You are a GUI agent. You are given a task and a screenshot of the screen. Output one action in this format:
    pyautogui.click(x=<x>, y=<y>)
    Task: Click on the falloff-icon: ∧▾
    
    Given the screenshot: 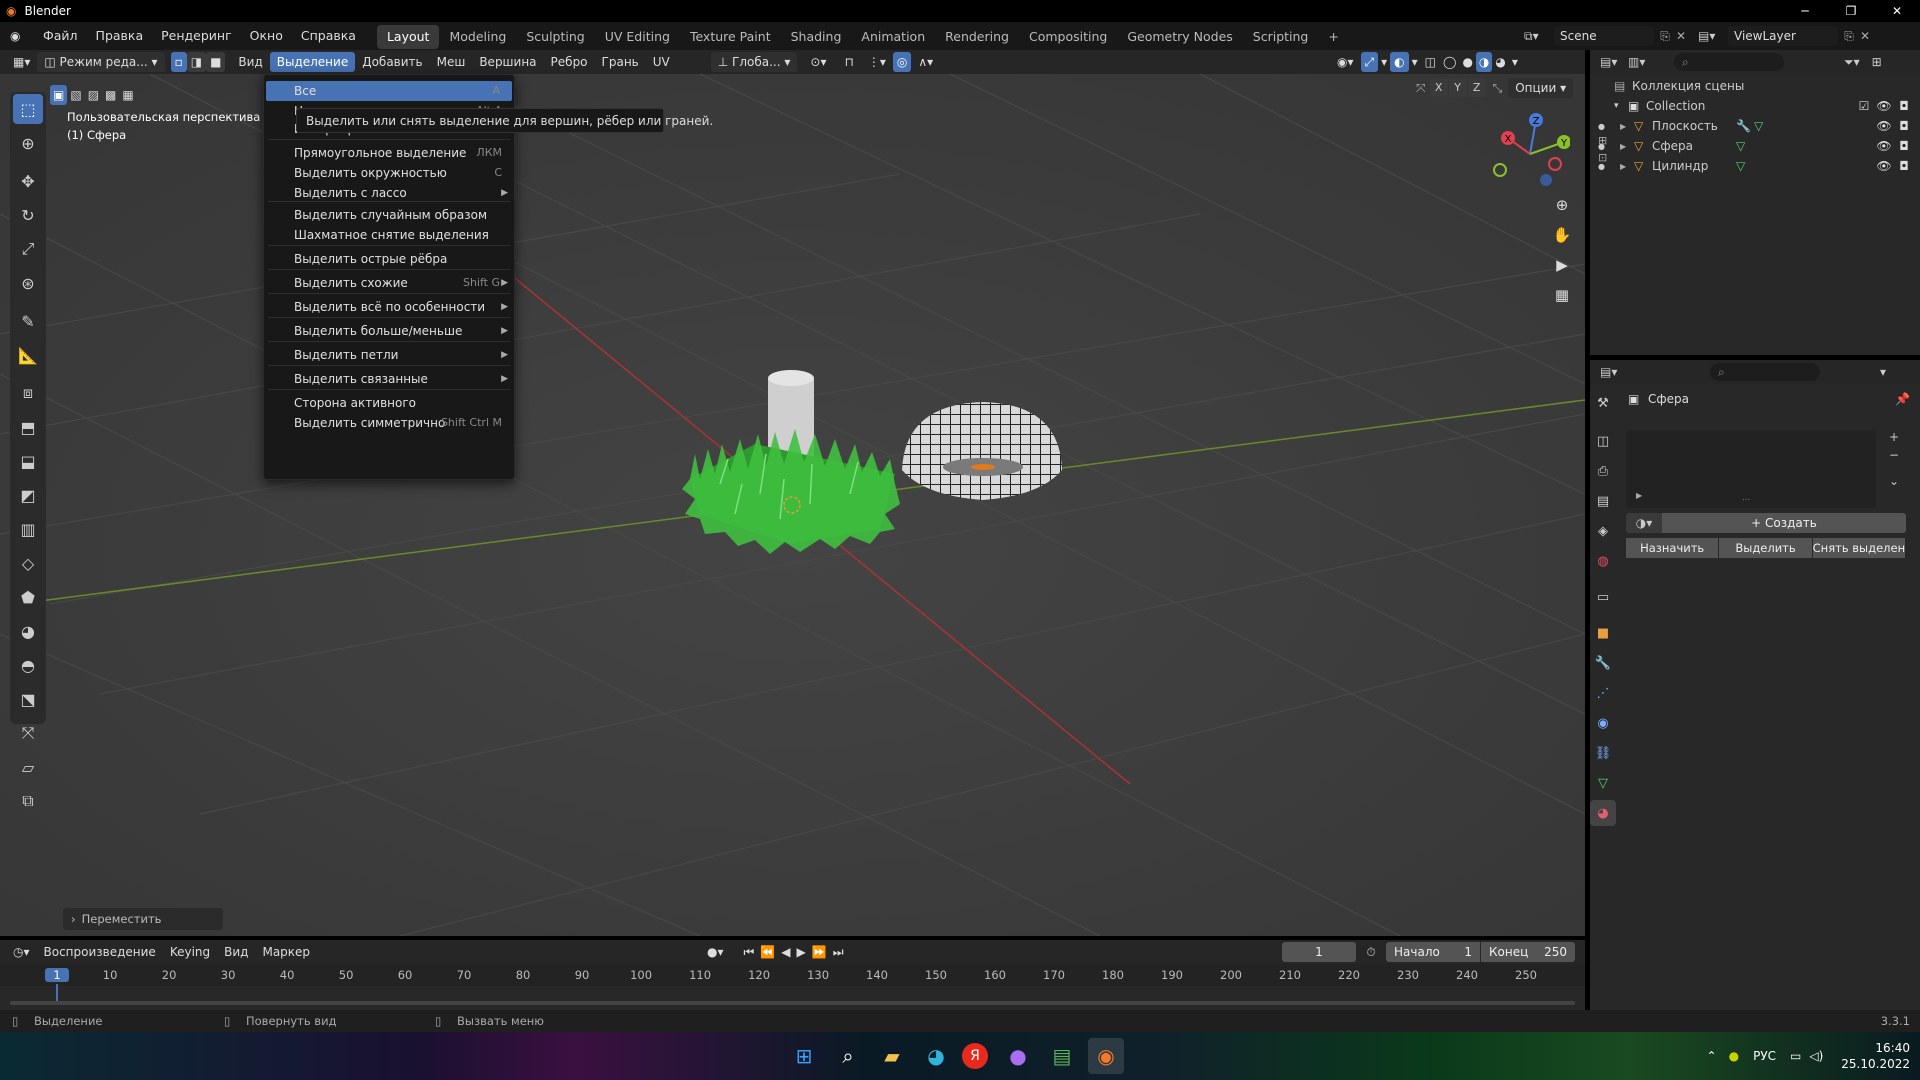 What is the action you would take?
    pyautogui.click(x=925, y=62)
    